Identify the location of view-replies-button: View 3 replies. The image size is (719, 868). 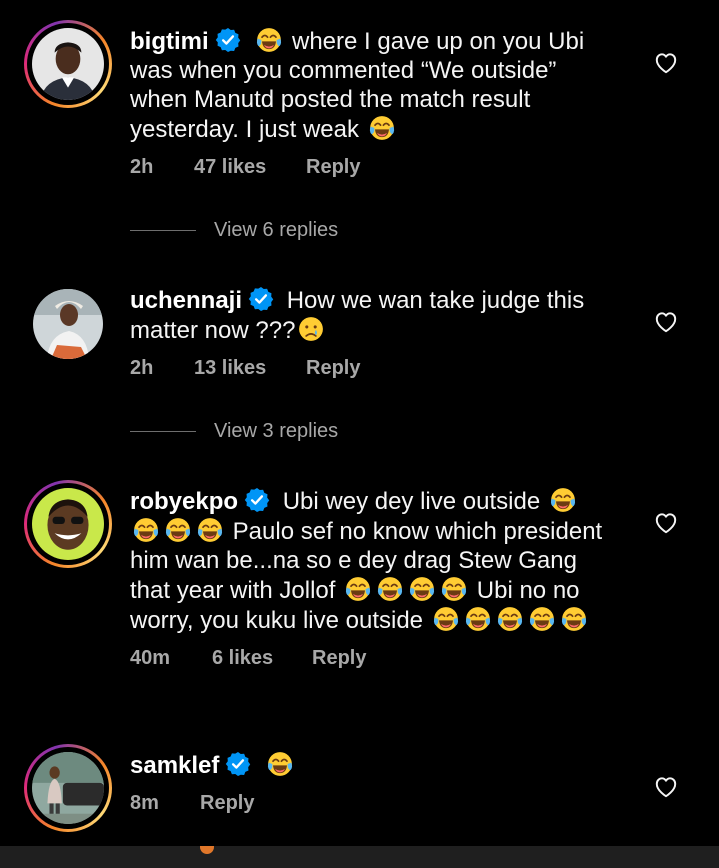
(234, 431).